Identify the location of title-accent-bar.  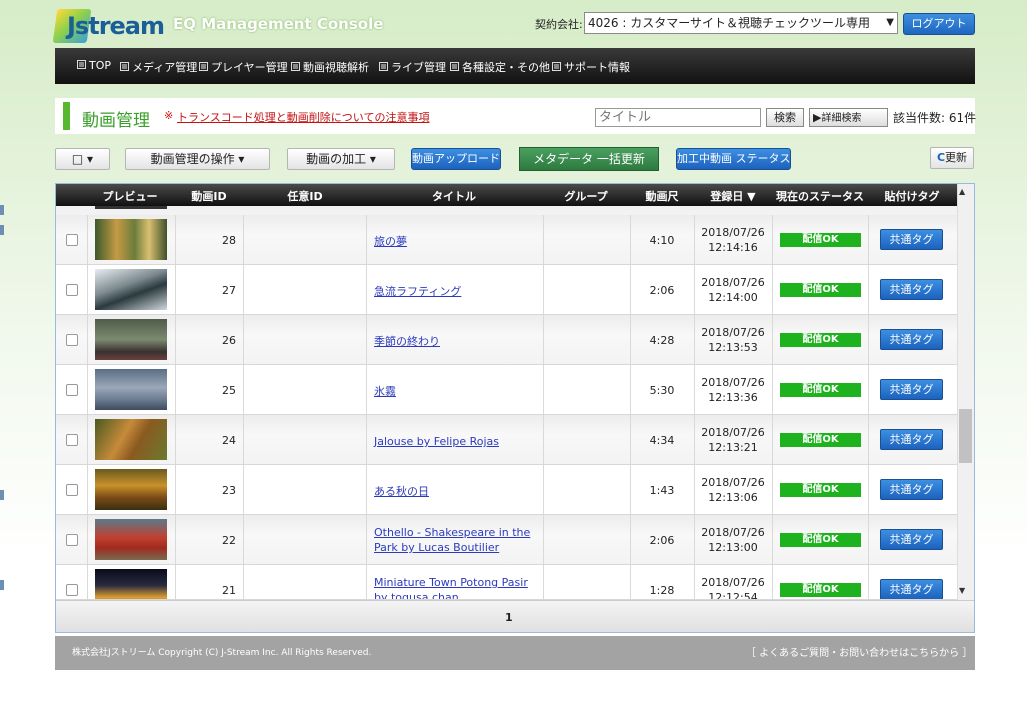
(66, 116).